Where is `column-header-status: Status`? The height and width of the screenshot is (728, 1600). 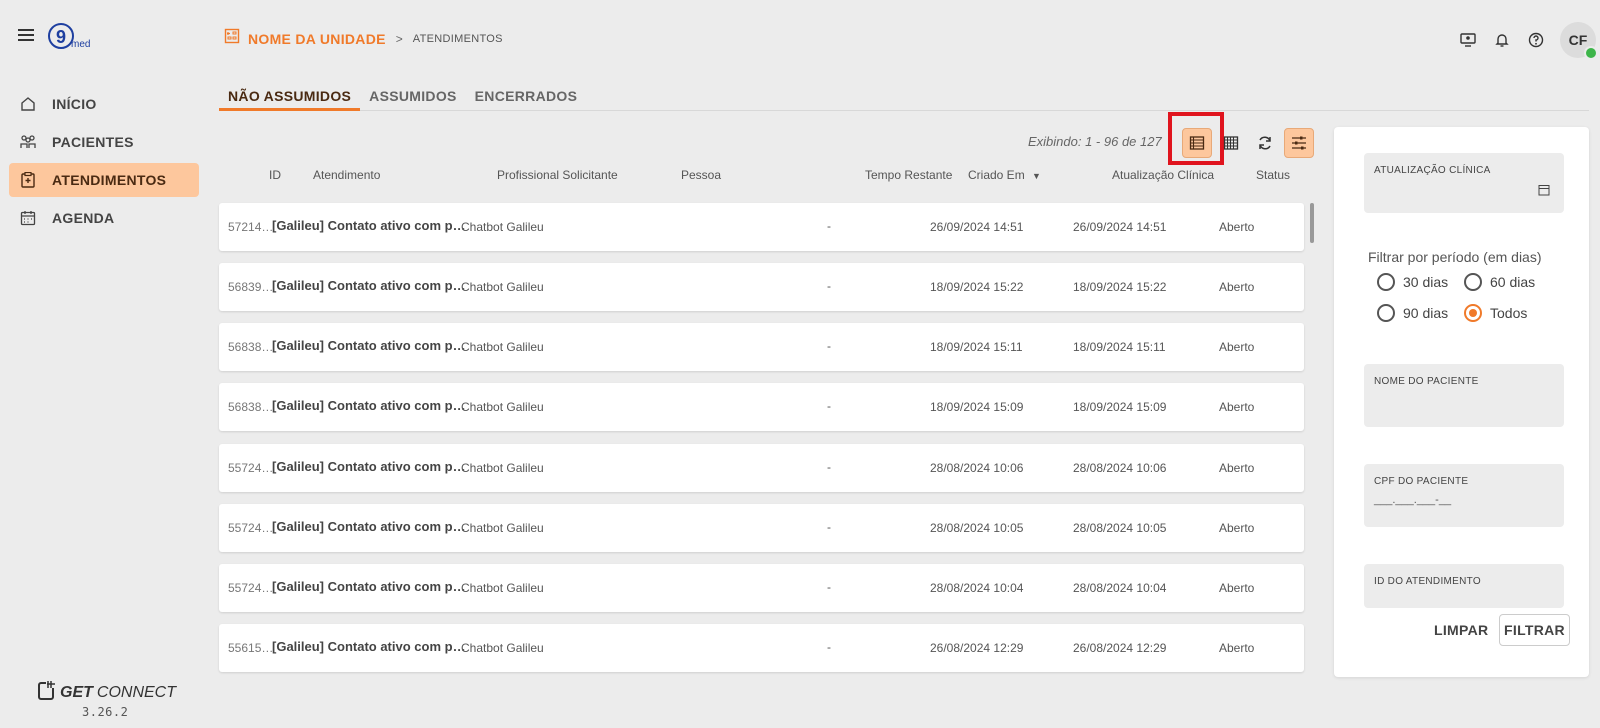 column-header-status: Status is located at coordinates (1273, 175).